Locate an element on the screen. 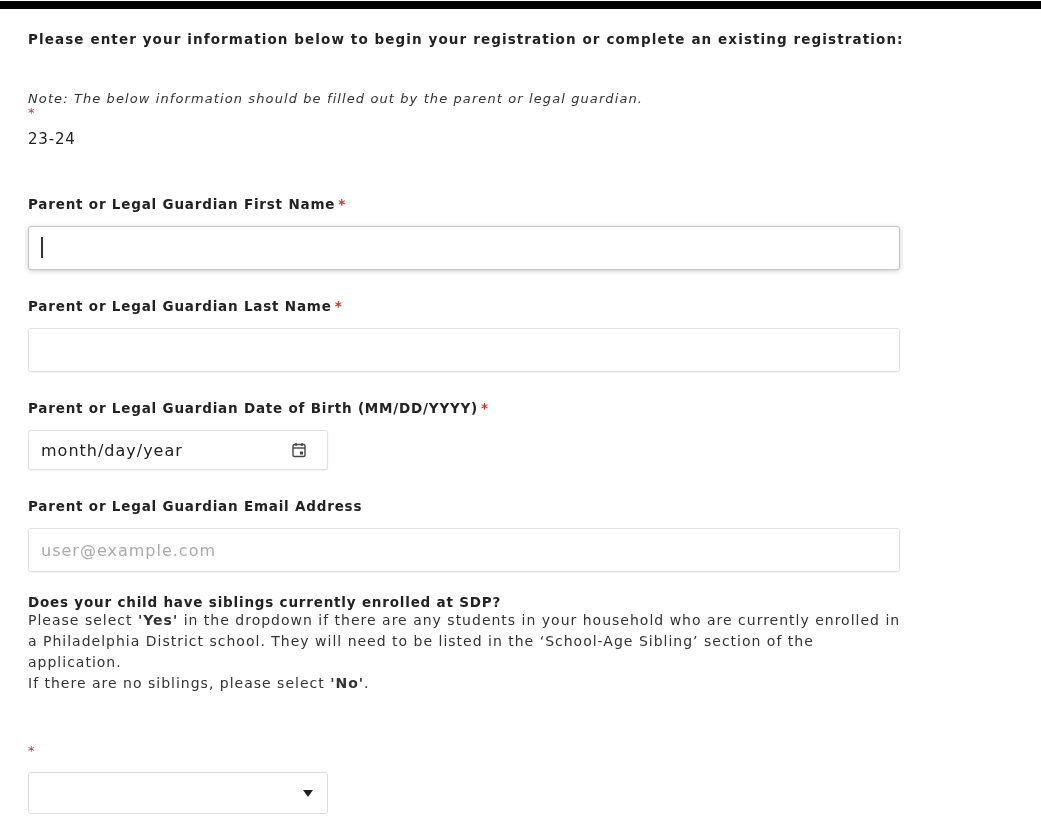 This screenshot has height=829, width=1041. field-label: Parent or Legal Guardian First Name is located at coordinates (182, 204).